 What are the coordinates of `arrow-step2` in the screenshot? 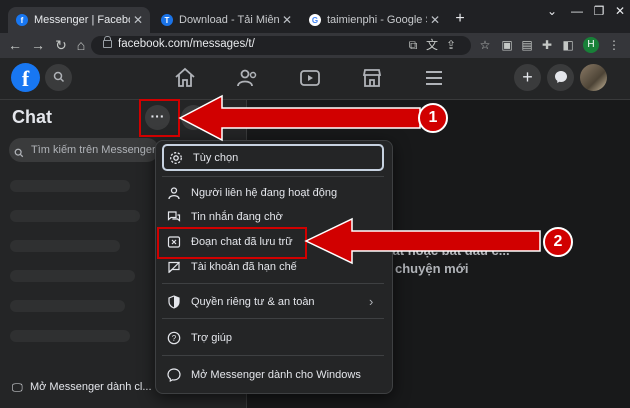 It's located at (422, 241).